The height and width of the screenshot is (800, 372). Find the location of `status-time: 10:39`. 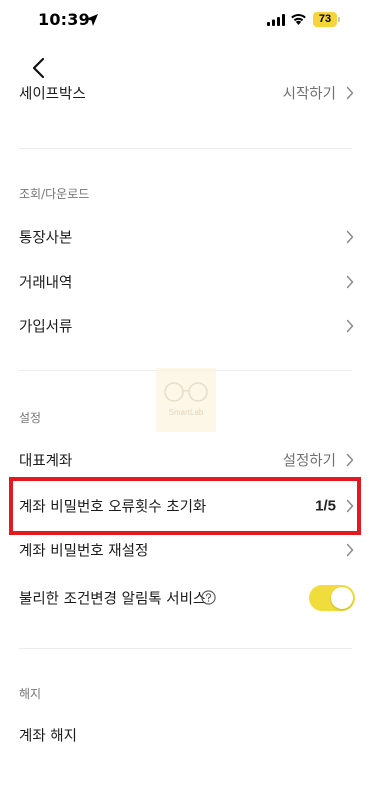

status-time: 10:39 is located at coordinates (64, 19).